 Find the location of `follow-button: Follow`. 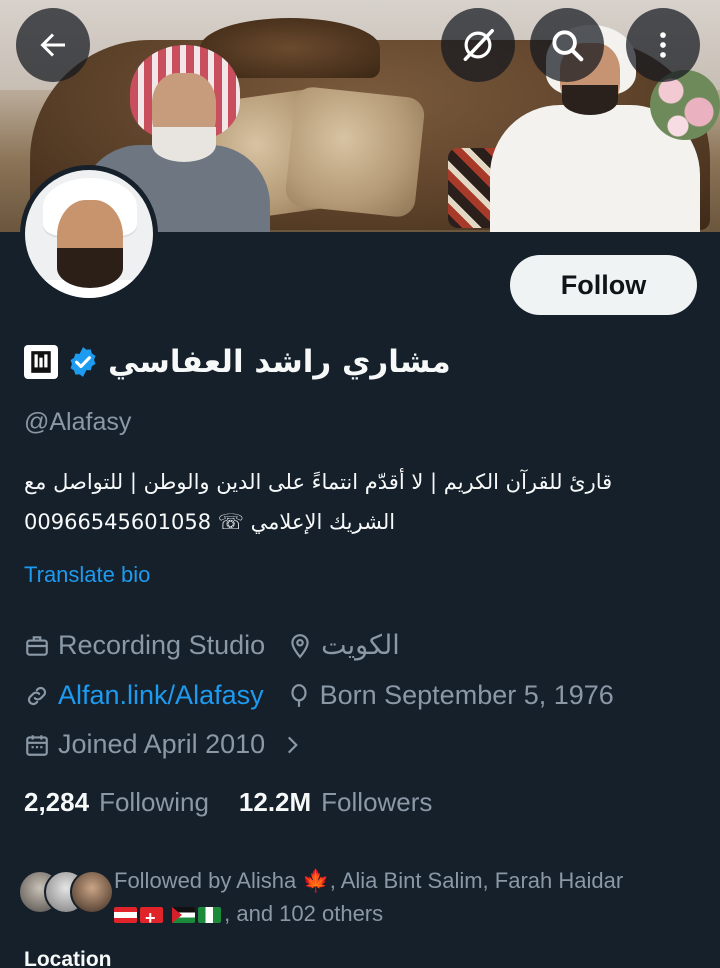

follow-button: Follow is located at coordinates (603, 285).